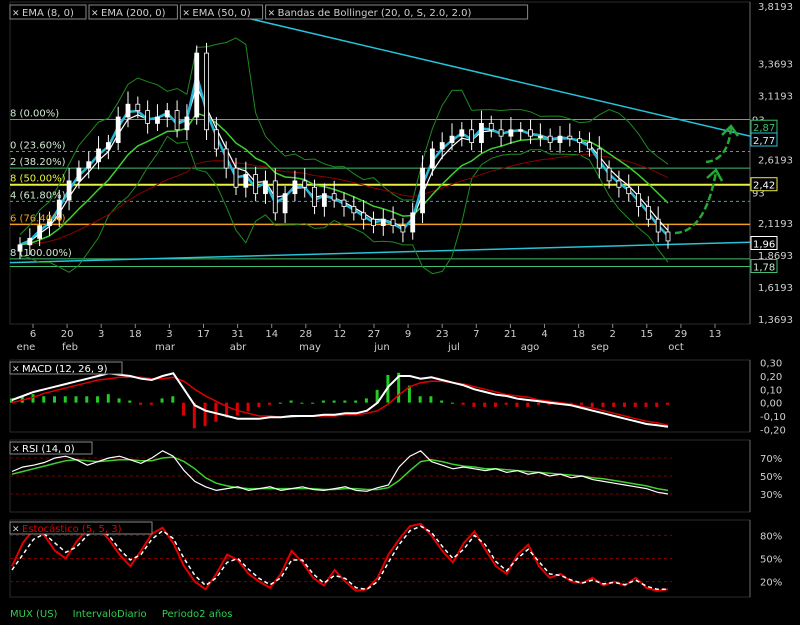  What do you see at coordinates (676, 347) in the screenshot?
I see `month-label: oct` at bounding box center [676, 347].